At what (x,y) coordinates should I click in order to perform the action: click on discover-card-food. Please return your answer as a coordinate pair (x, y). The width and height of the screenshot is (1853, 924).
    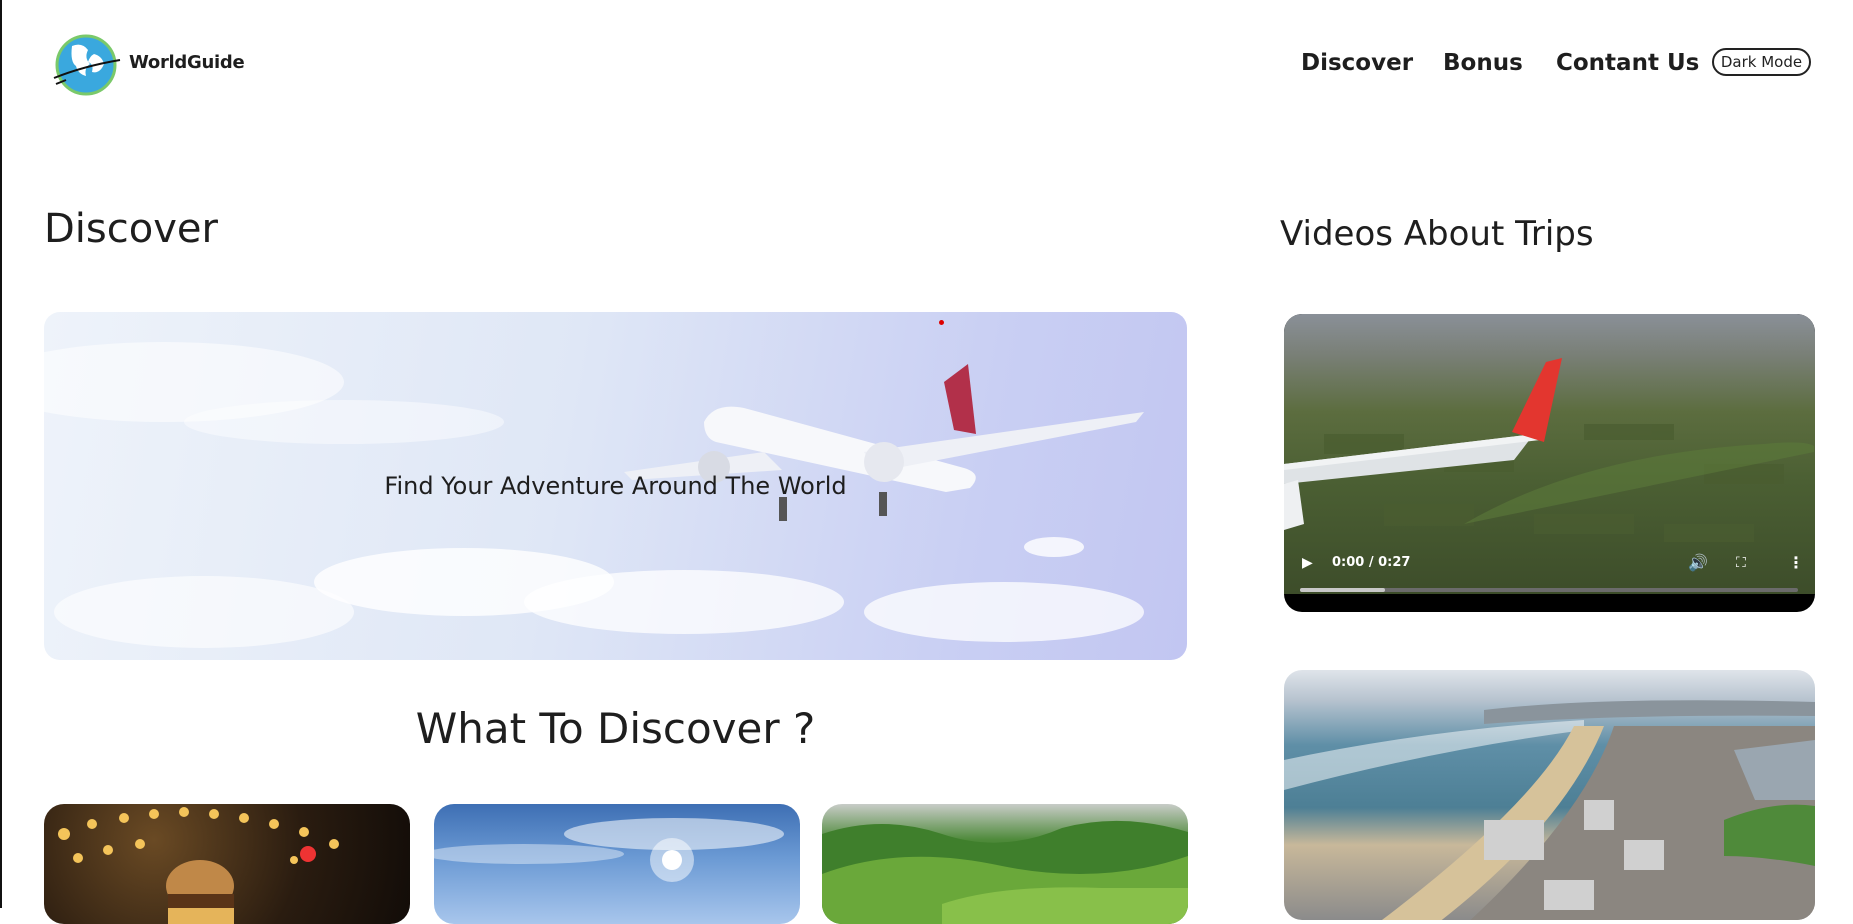
    Looking at the image, I should click on (227, 864).